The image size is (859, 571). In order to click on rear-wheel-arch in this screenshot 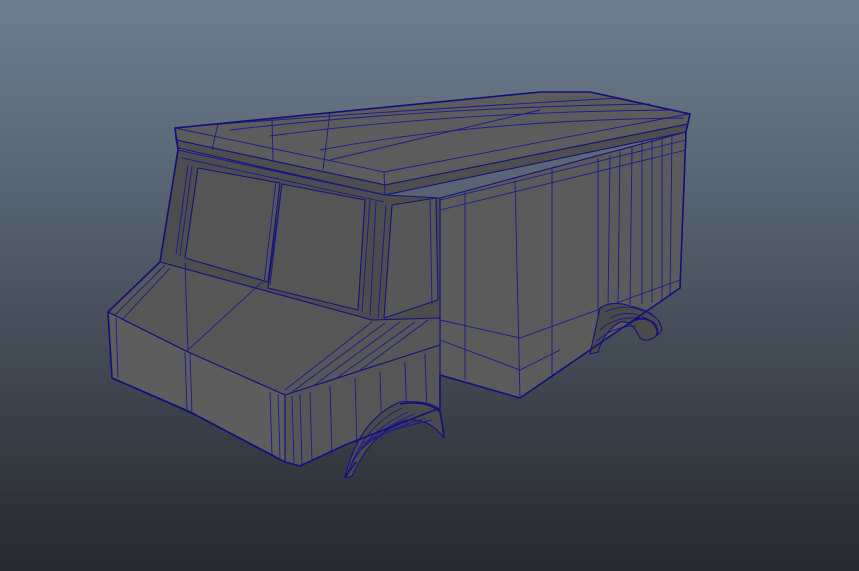, I will do `click(626, 328)`.